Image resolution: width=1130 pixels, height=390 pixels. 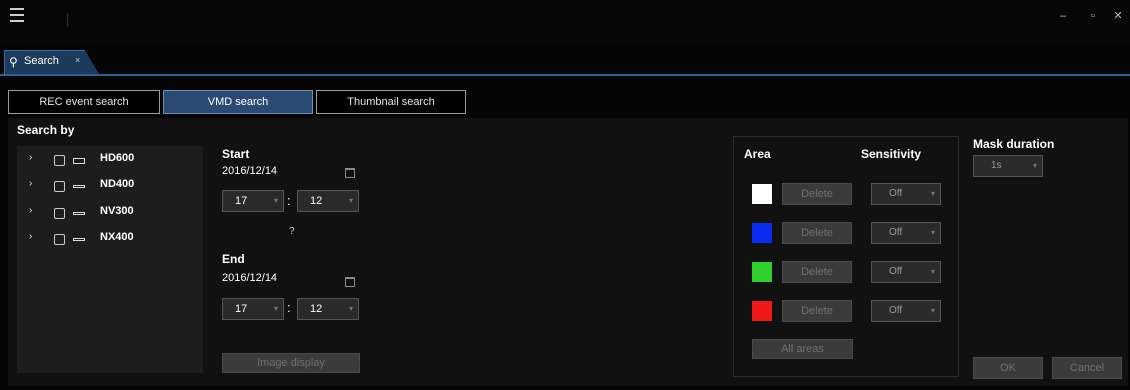 What do you see at coordinates (249, 278) in the screenshot?
I see `end-date: 2016/12/14` at bounding box center [249, 278].